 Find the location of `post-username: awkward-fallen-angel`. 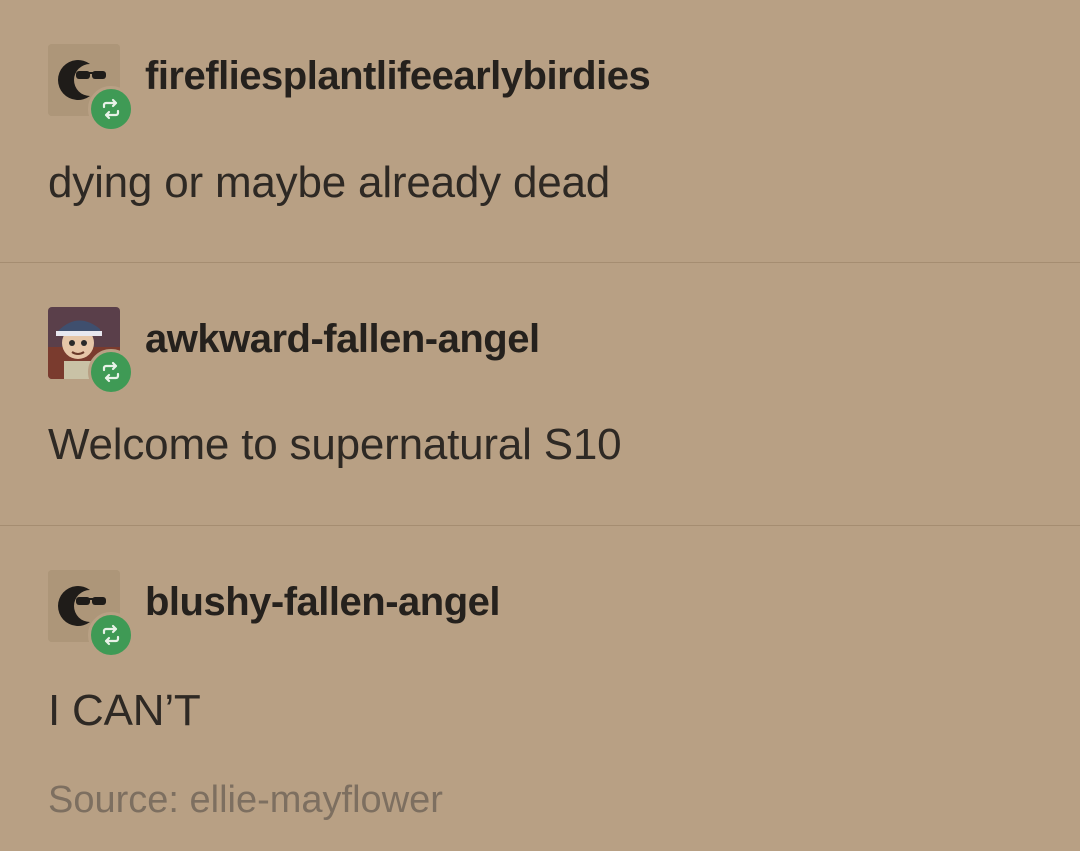

post-username: awkward-fallen-angel is located at coordinates (342, 339).